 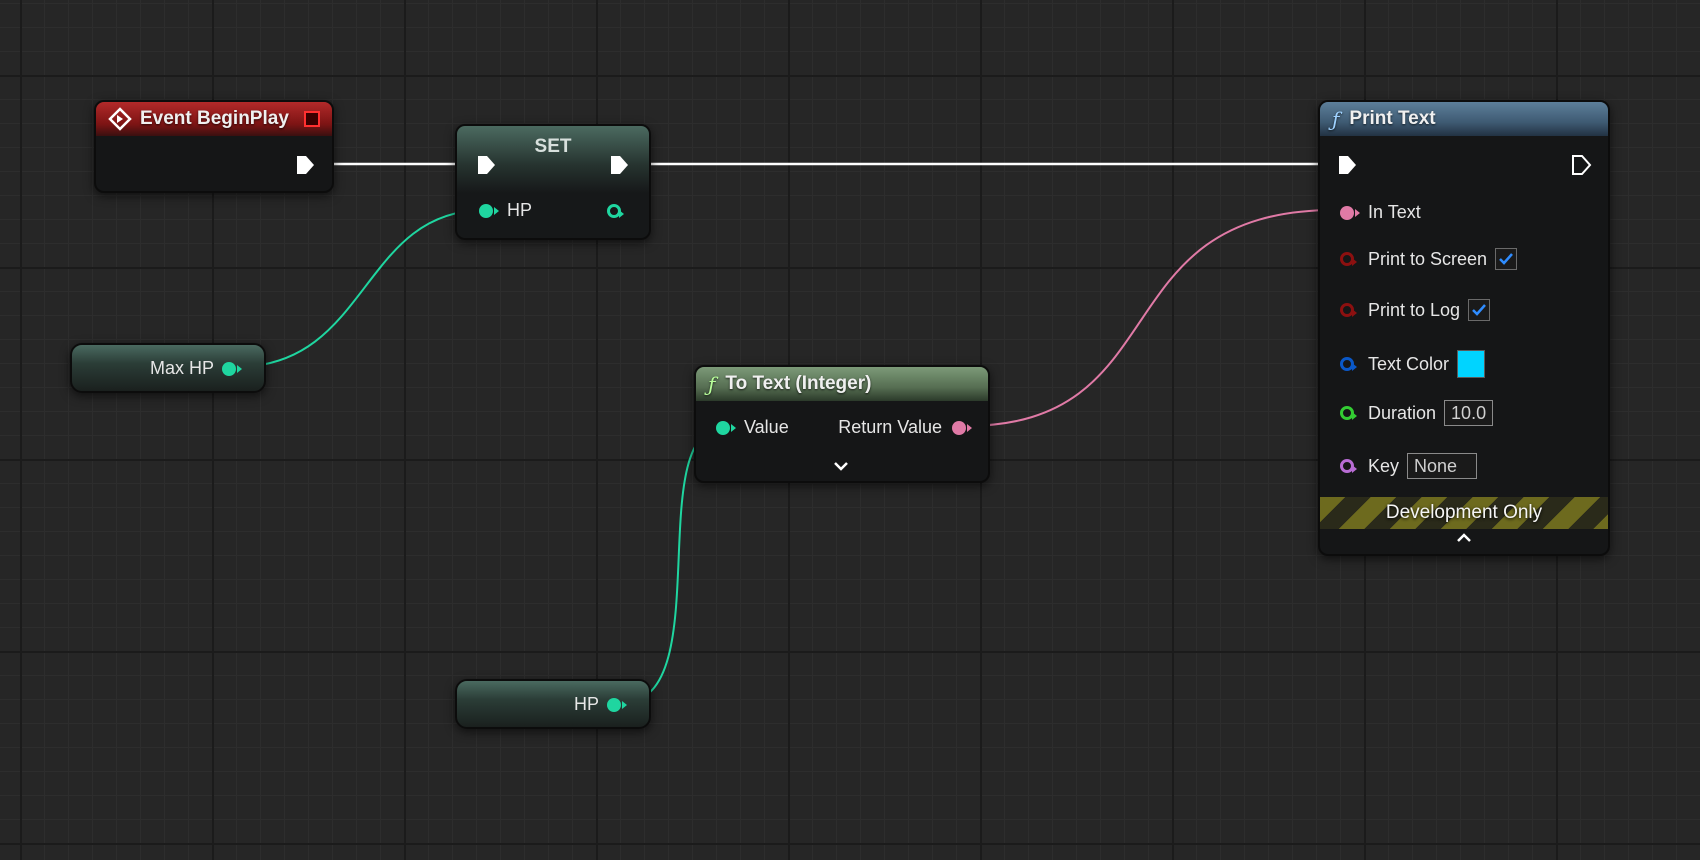 I want to click on to-text-return-out-pin, so click(x=962, y=427).